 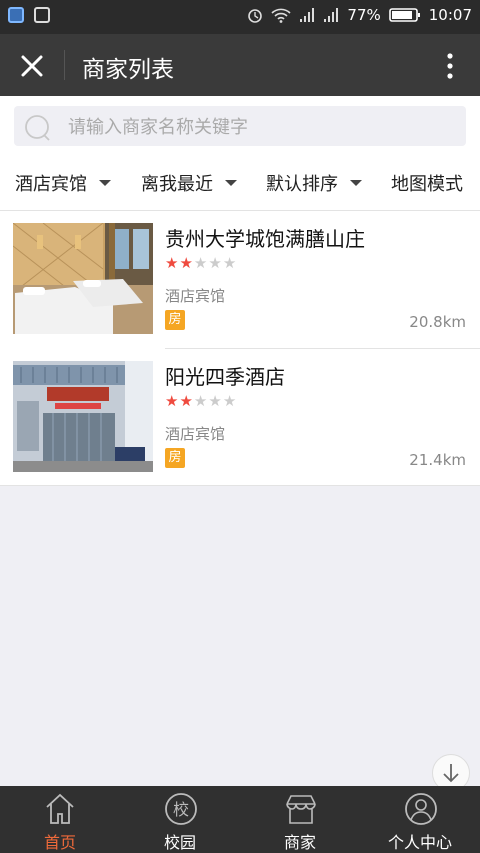 I want to click on more-options-icon, so click(x=450, y=66).